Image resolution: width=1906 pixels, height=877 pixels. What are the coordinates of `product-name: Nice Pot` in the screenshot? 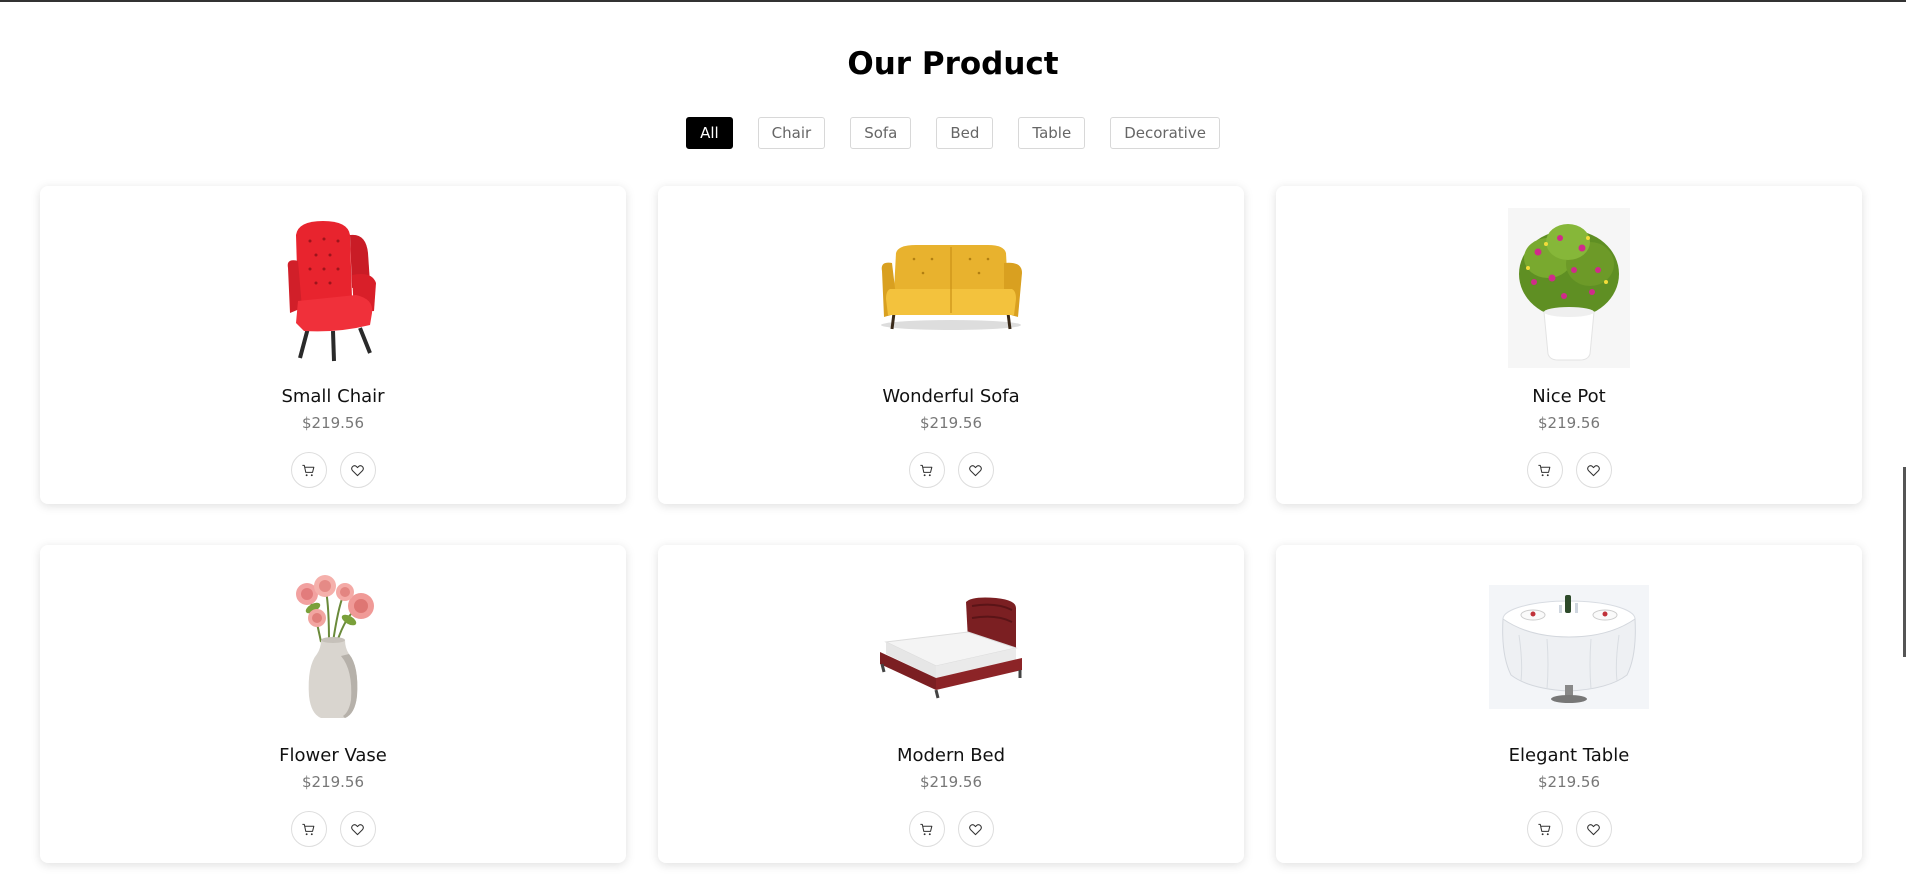 It's located at (1569, 396).